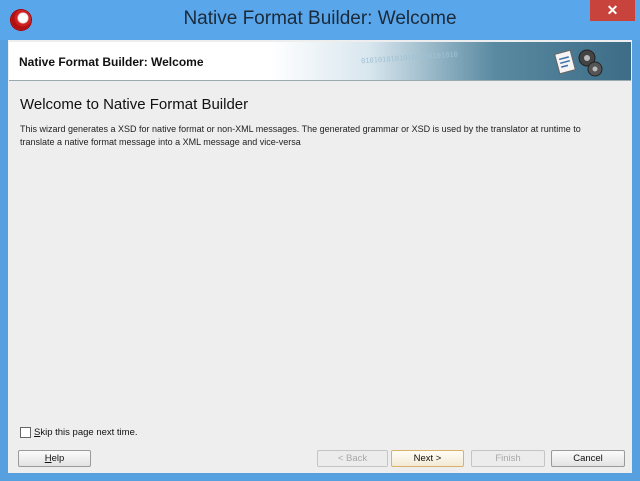 The image size is (640, 481). I want to click on finish-button: Finish, so click(508, 458).